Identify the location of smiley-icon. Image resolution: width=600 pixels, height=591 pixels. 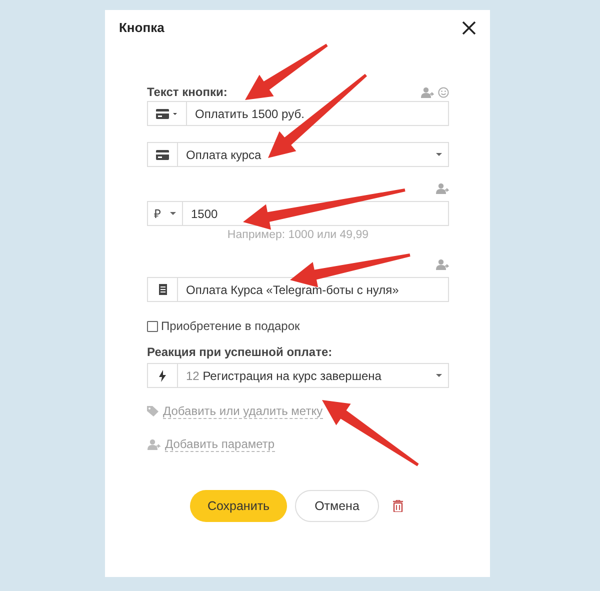
(443, 92).